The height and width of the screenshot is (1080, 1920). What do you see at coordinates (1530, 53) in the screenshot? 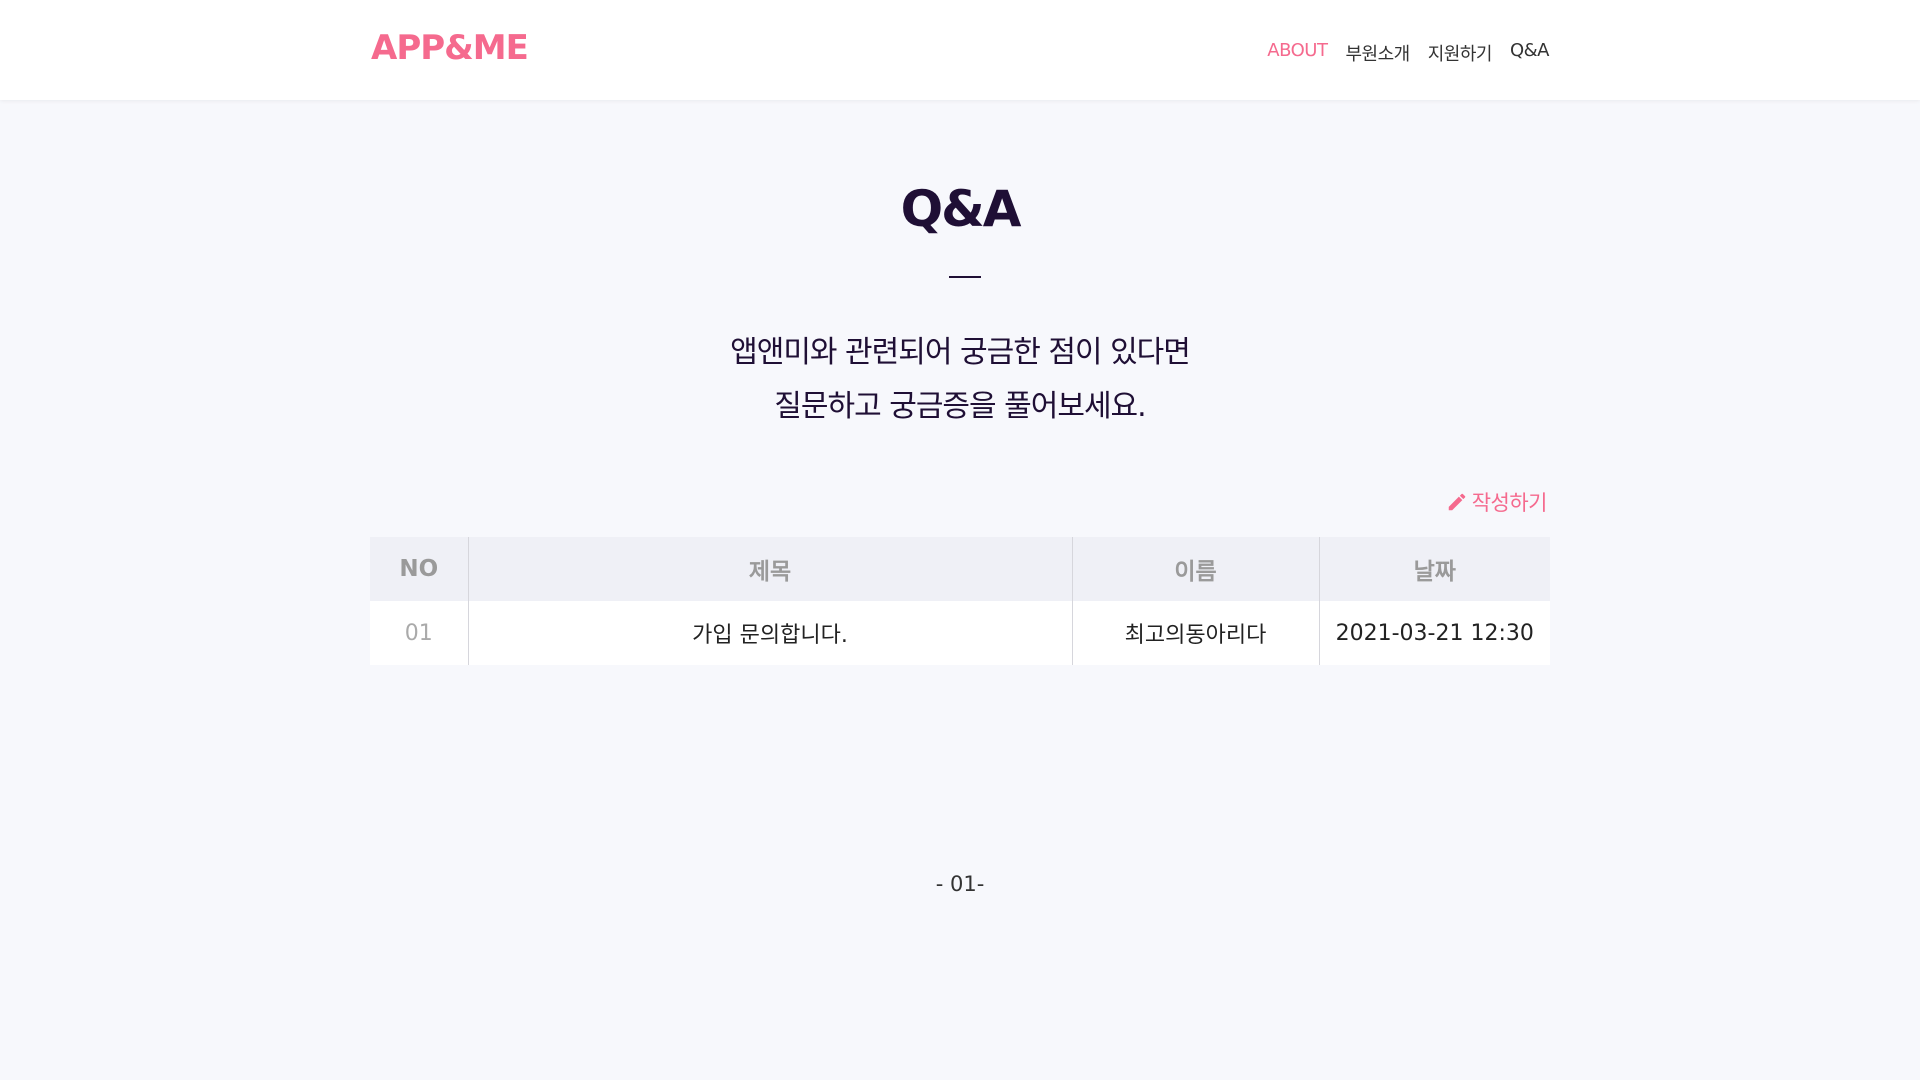
I see `nav-qna: Q&A` at bounding box center [1530, 53].